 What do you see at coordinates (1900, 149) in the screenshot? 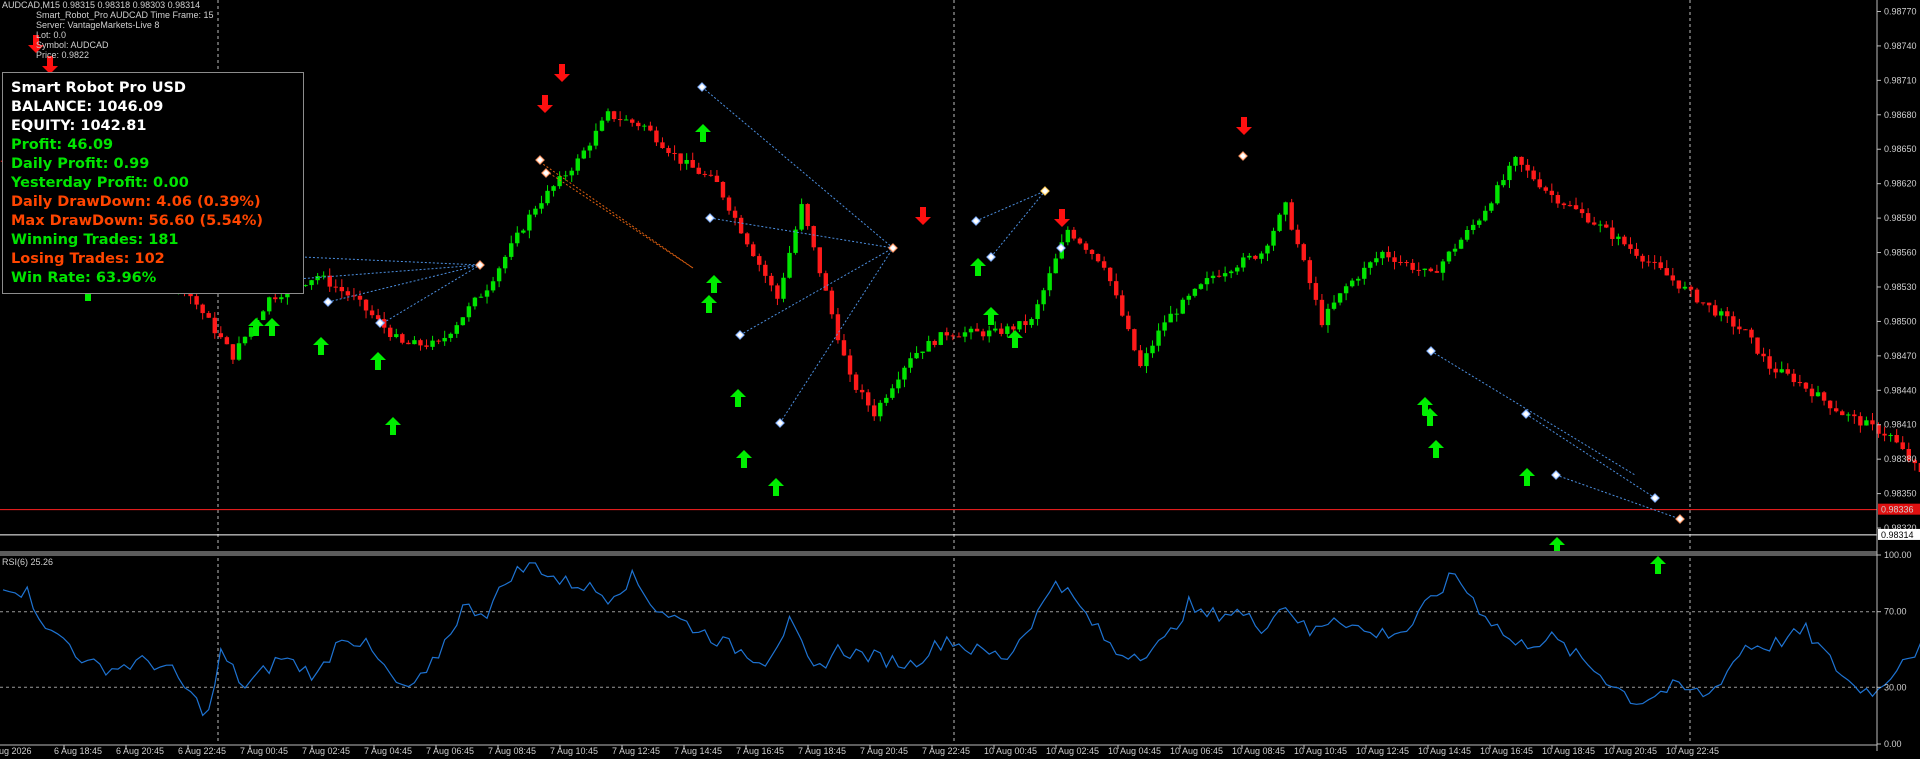
I see `price-tick-label: 0.98650` at bounding box center [1900, 149].